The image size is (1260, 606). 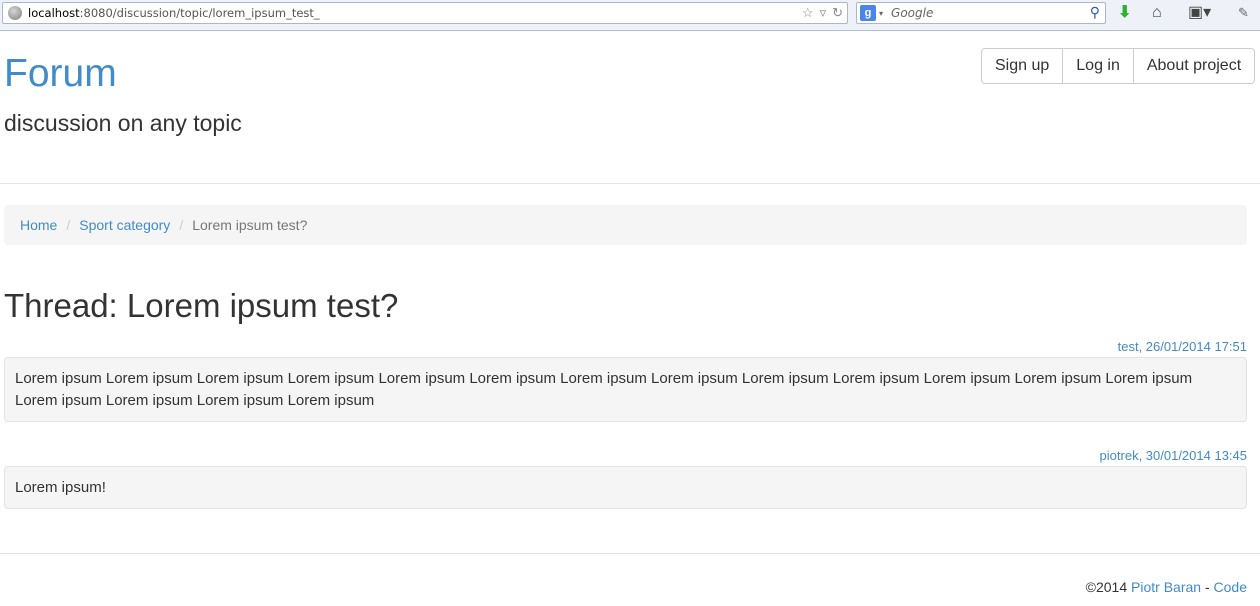 What do you see at coordinates (1199, 13) in the screenshot?
I see `bookmarks-icon: ▣▾` at bounding box center [1199, 13].